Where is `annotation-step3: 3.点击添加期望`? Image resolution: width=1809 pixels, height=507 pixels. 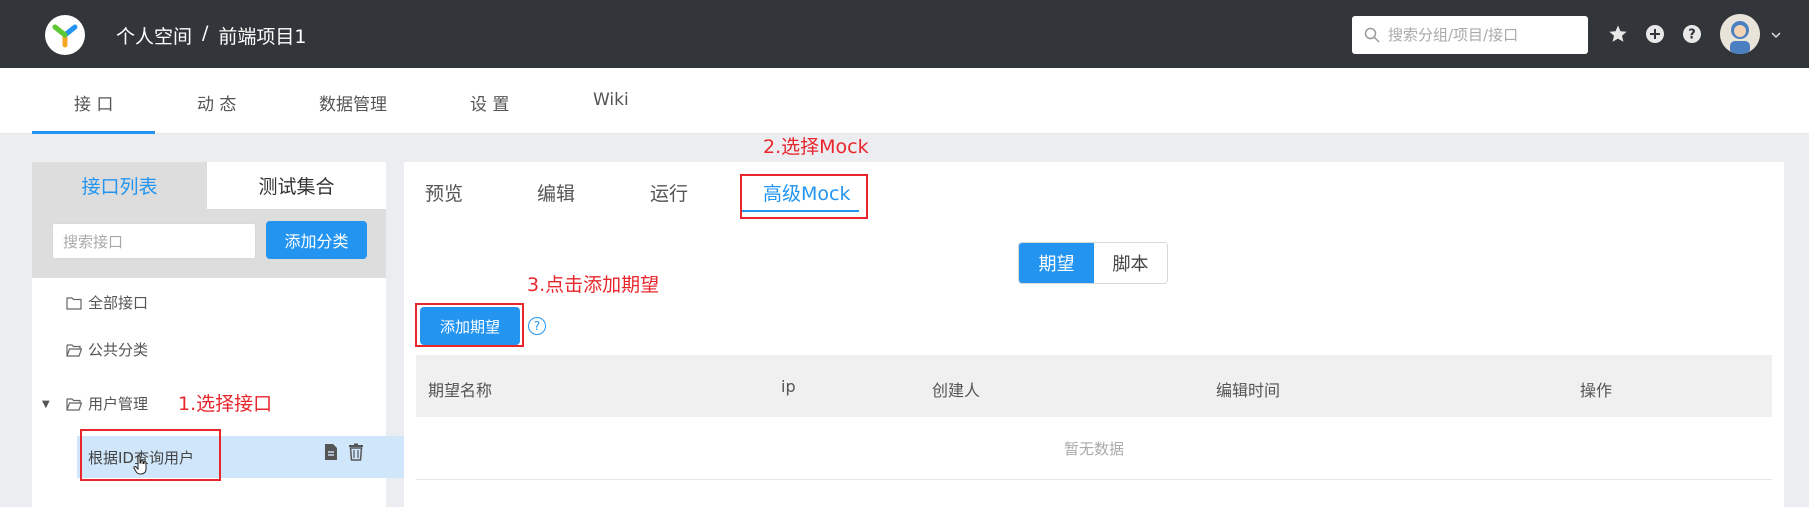 annotation-step3: 3.点击添加期望 is located at coordinates (593, 285).